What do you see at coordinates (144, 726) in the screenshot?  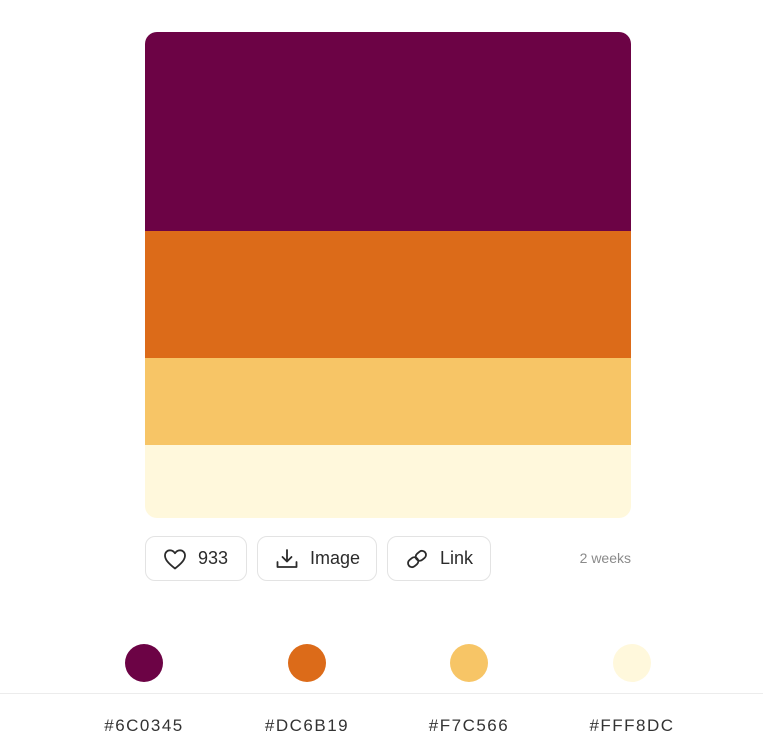 I see `color-hex-code: #6C0345` at bounding box center [144, 726].